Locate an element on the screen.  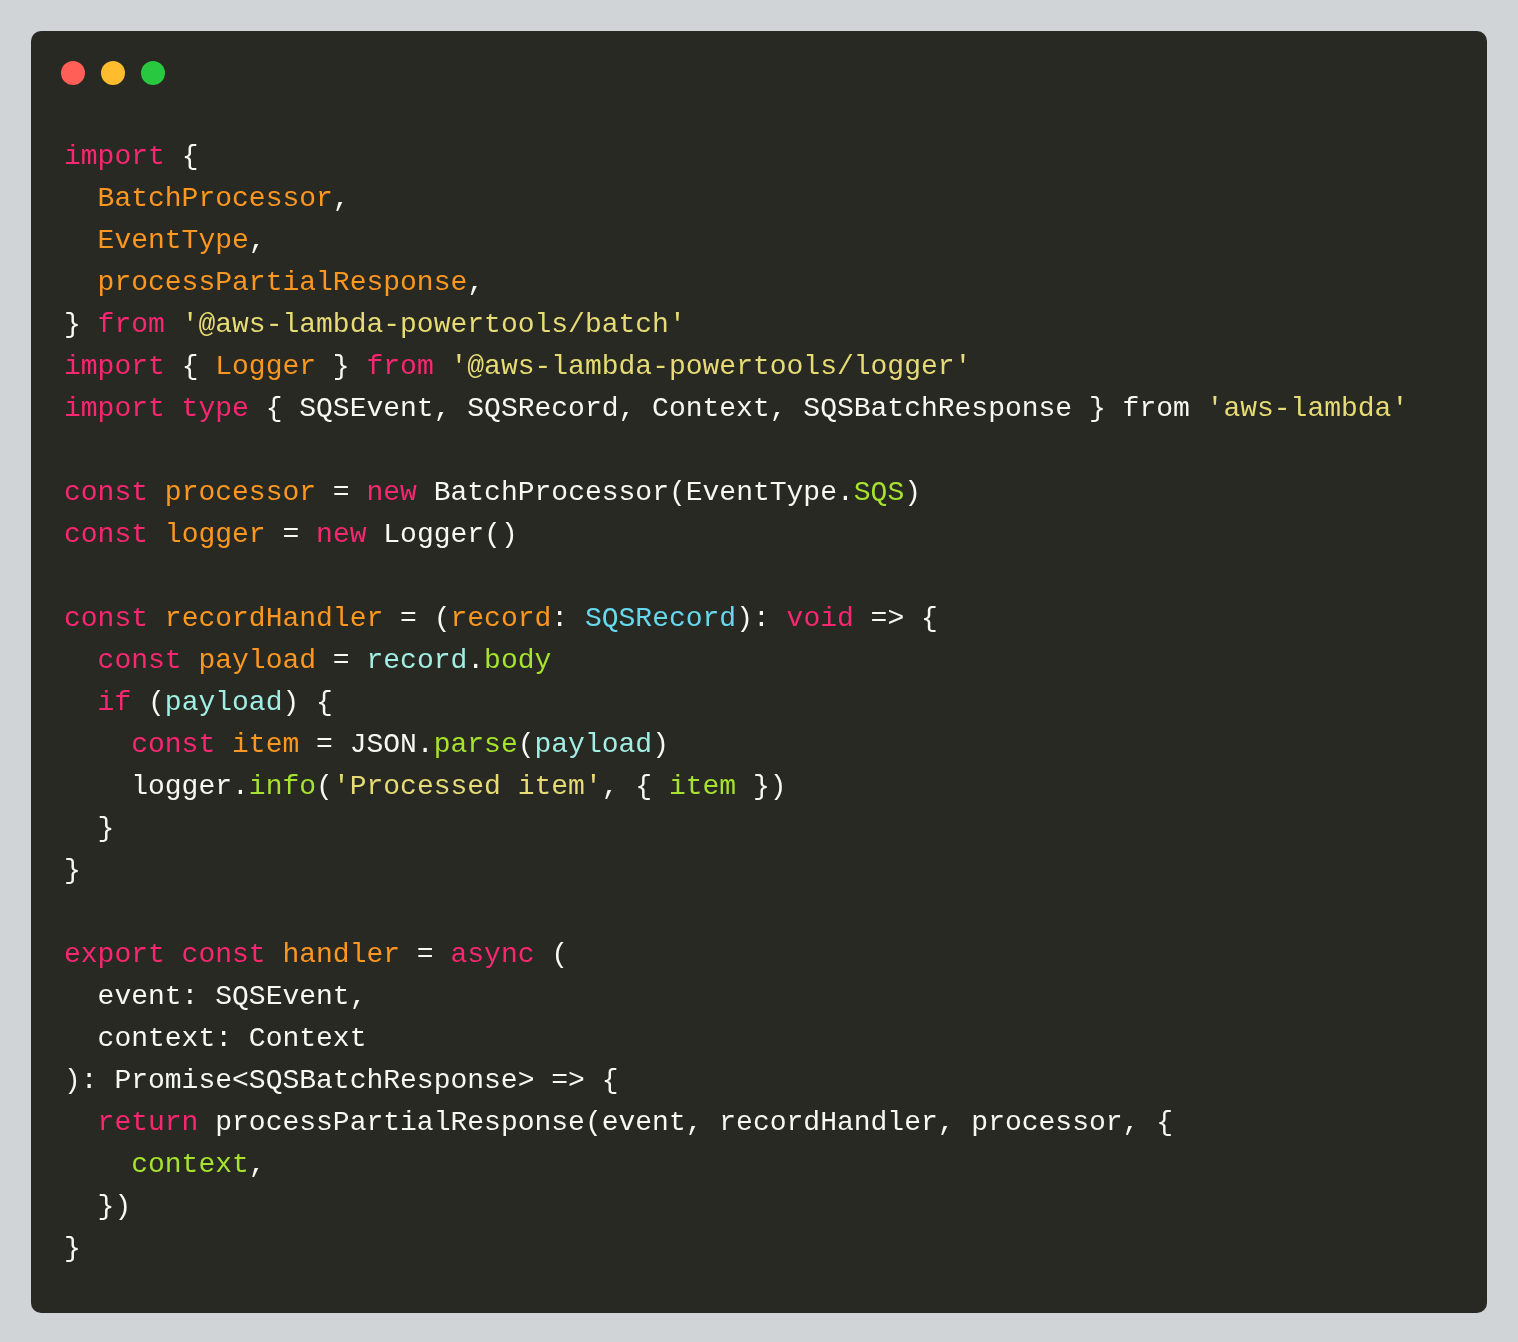
code-line: BatchProcessor, is located at coordinates (223, 199).